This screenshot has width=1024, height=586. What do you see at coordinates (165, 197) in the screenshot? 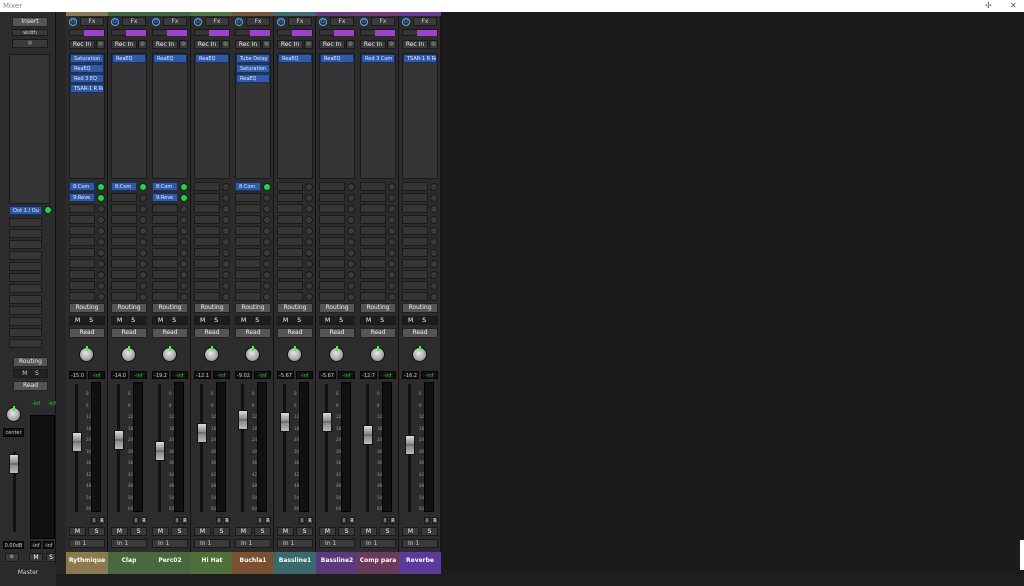
I see `send-slot: 9:Reve` at bounding box center [165, 197].